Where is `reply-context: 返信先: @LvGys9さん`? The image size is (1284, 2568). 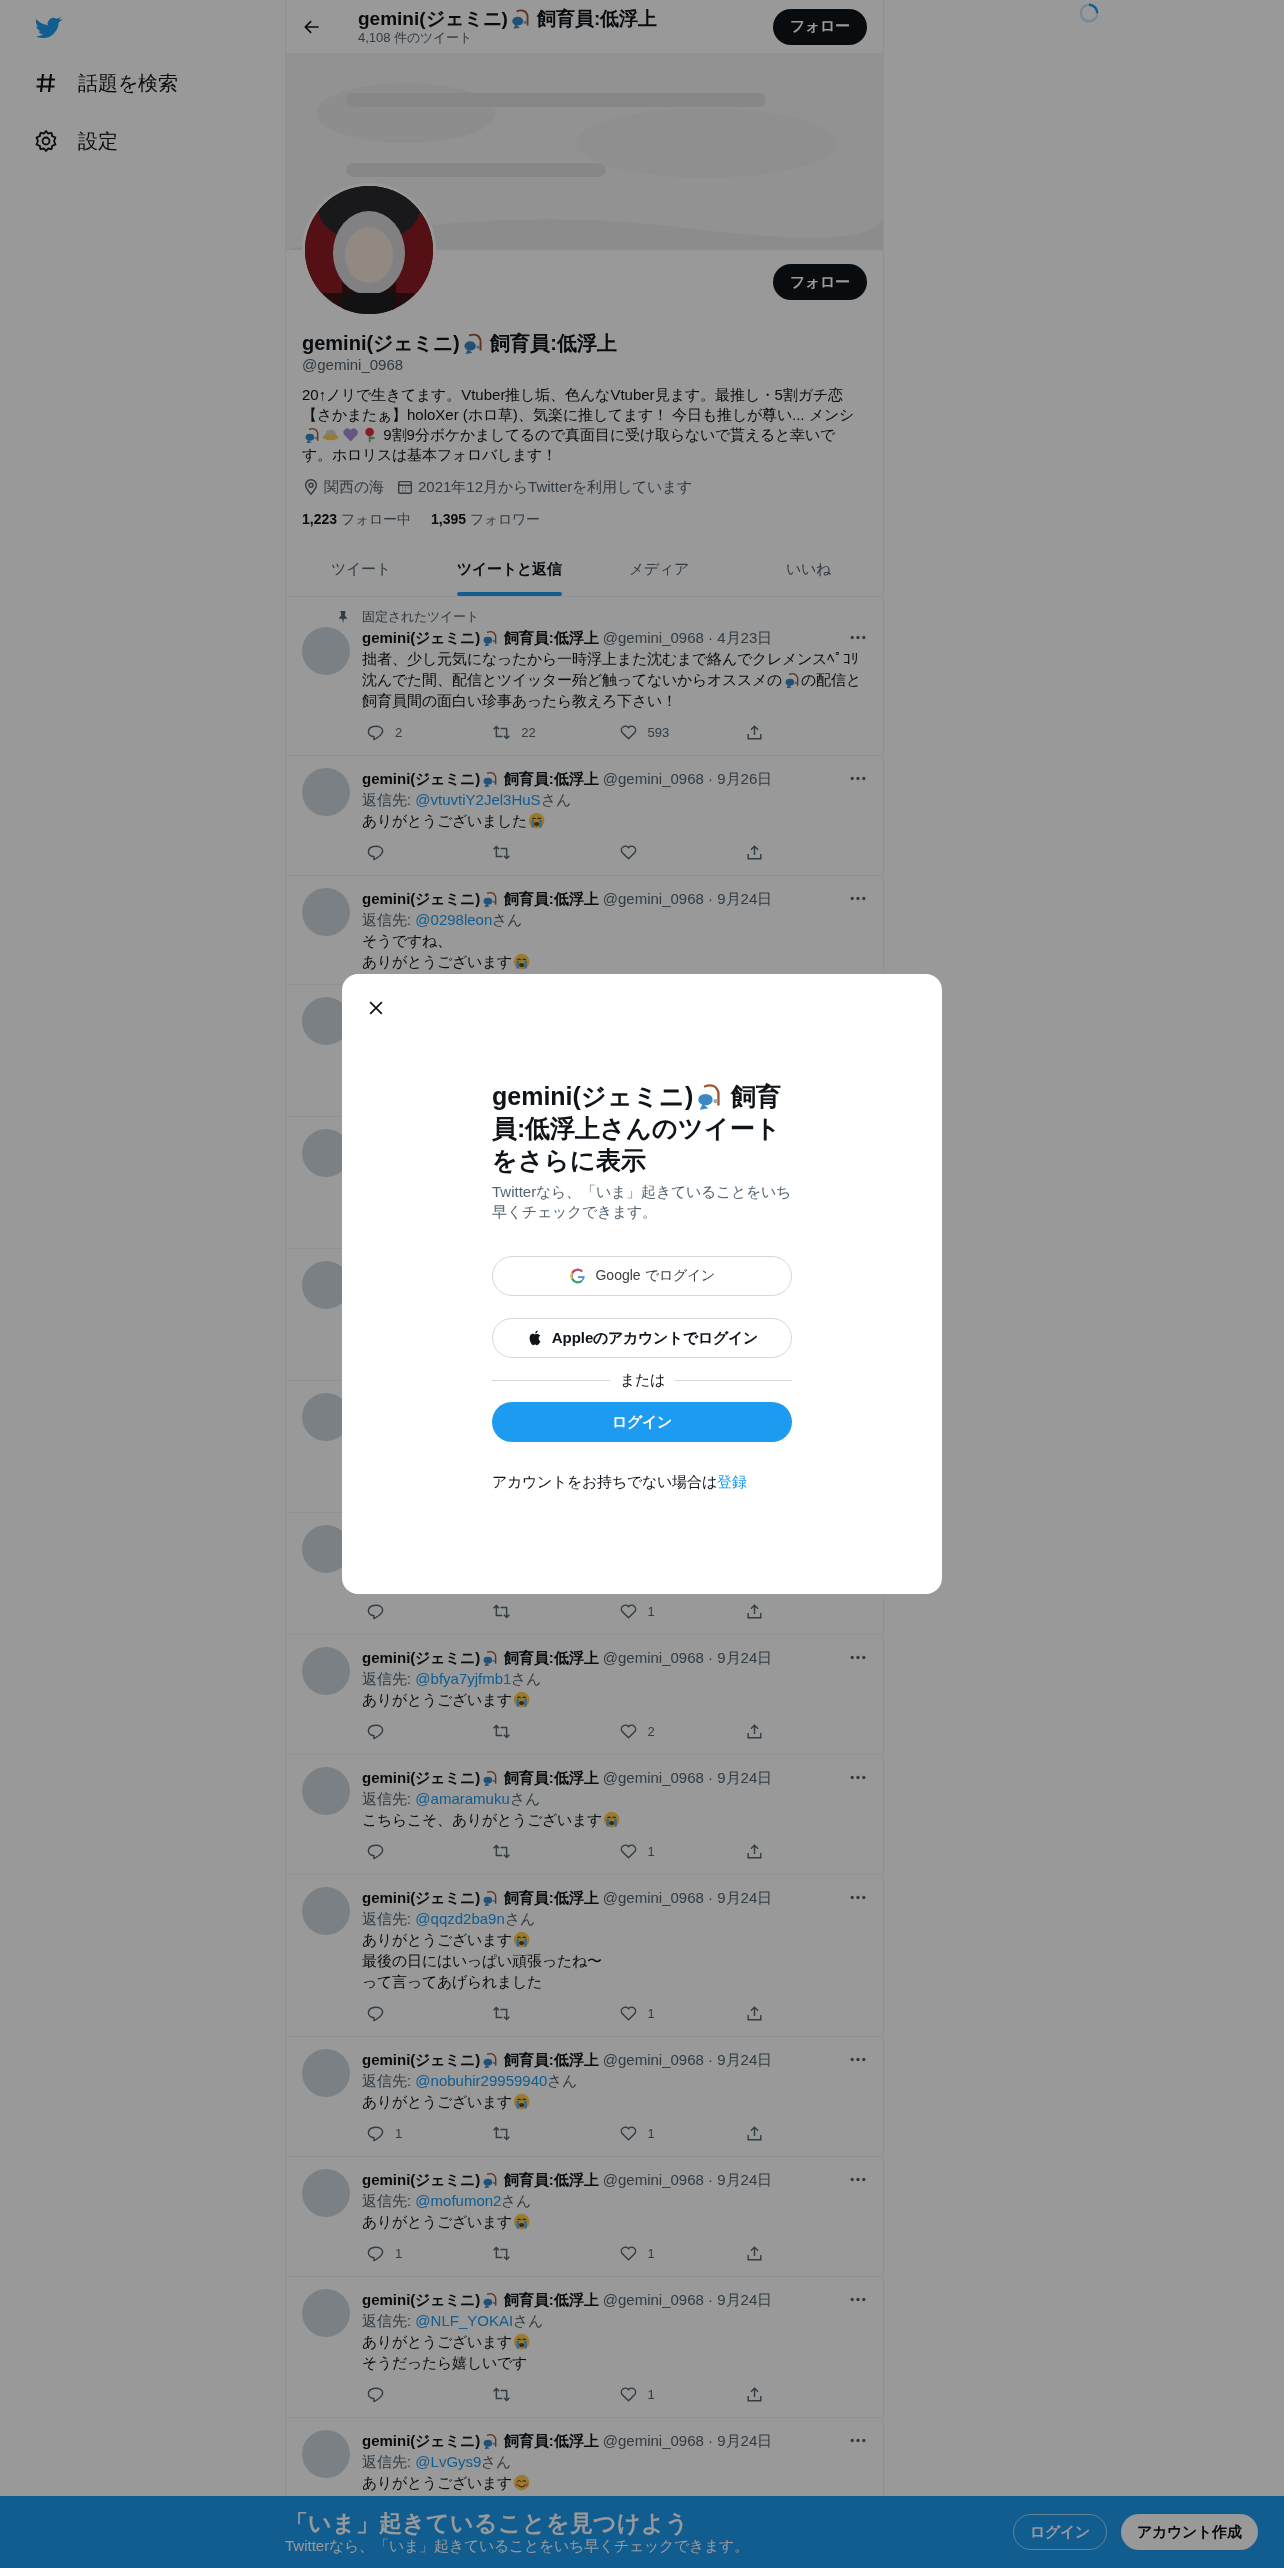
reply-context: 返信先: @LvGys9さん is located at coordinates (437, 2462).